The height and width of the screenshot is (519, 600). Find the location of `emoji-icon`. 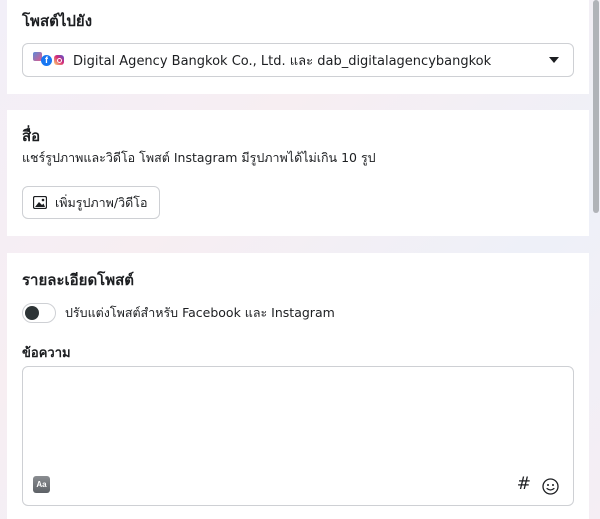

emoji-icon is located at coordinates (550, 486).